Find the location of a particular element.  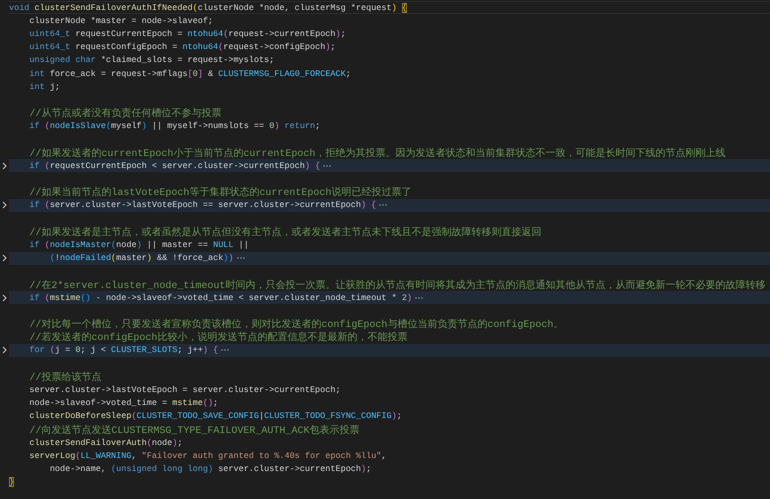

code-line: clusterSendFailoverAuth(node); is located at coordinates (106, 443).